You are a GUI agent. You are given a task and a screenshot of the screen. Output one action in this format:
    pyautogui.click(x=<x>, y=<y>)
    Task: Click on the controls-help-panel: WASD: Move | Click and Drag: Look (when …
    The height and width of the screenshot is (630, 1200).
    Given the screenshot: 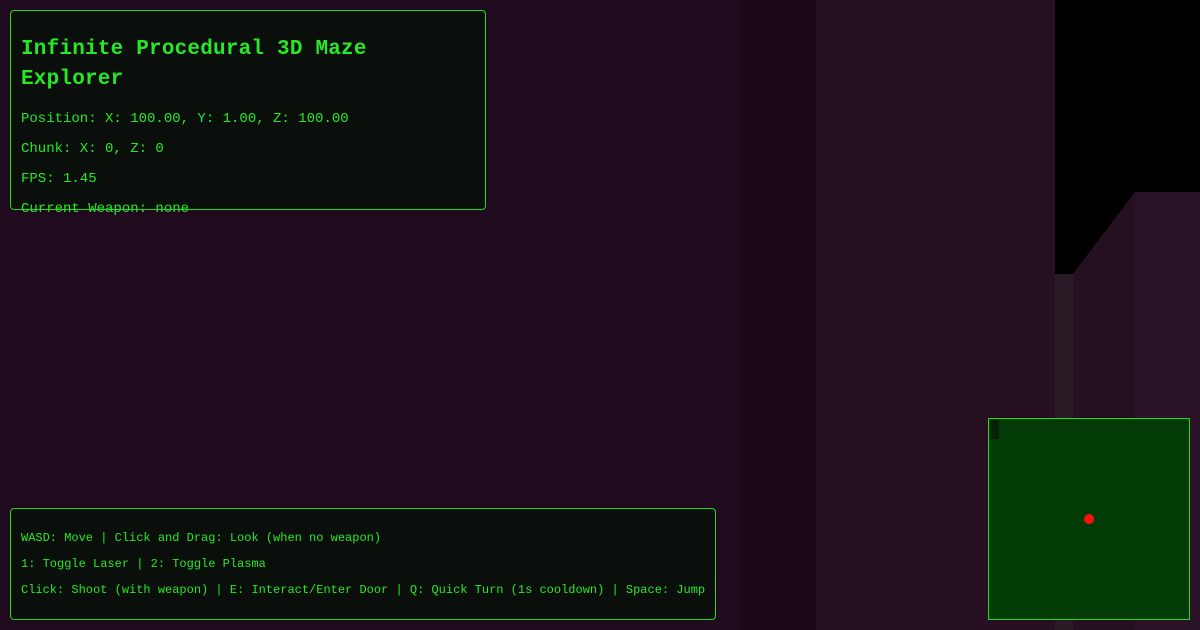 What is the action you would take?
    pyautogui.click(x=363, y=564)
    